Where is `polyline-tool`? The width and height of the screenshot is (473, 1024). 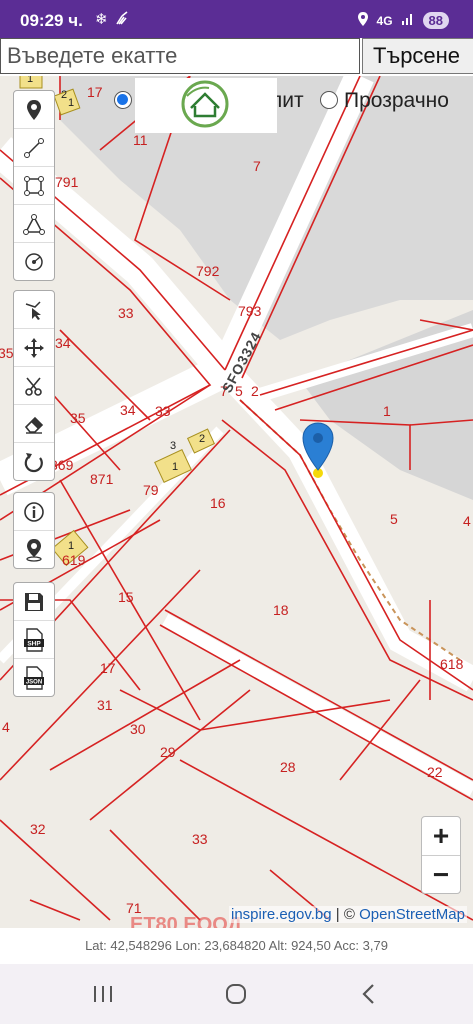
polyline-tool is located at coordinates (34, 224).